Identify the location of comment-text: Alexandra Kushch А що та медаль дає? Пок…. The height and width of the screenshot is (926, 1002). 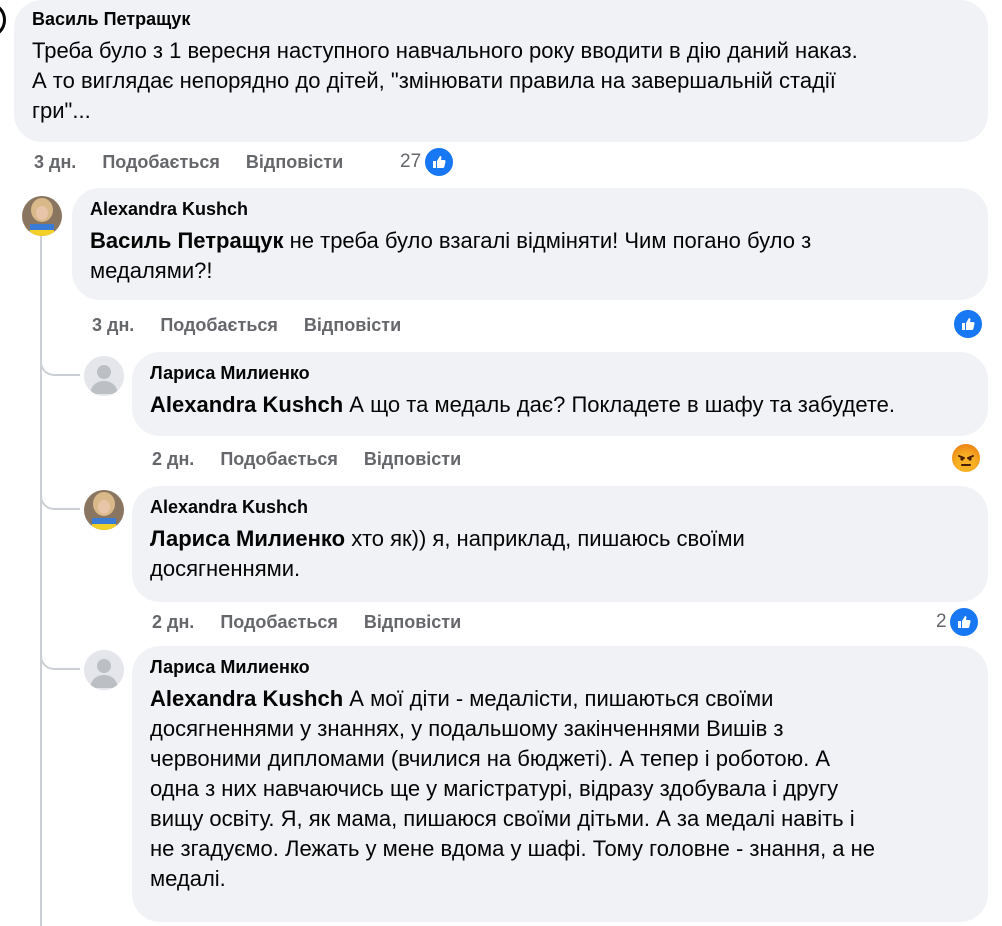
(560, 405).